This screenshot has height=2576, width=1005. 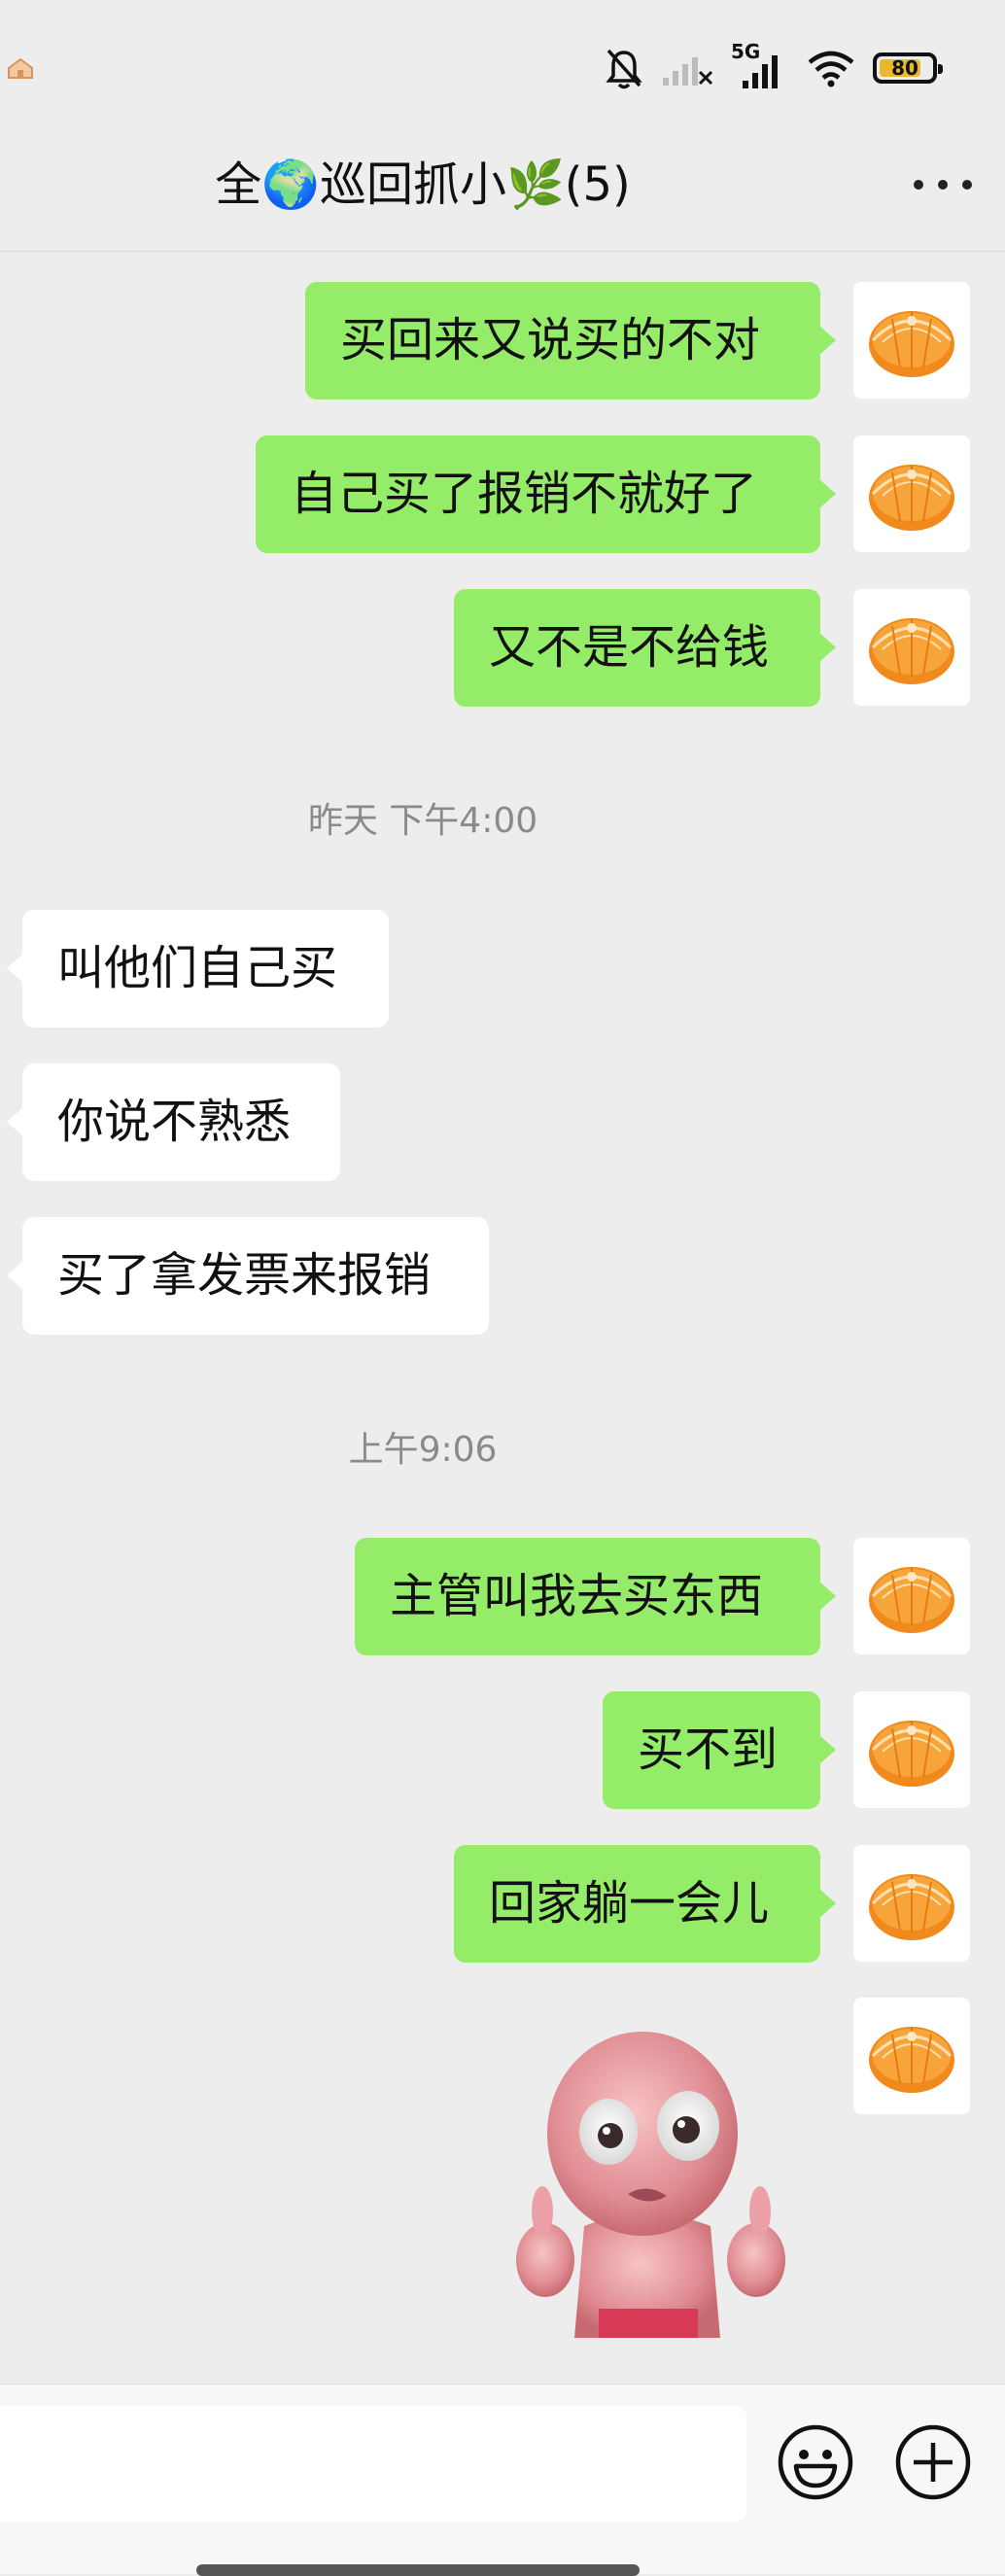 I want to click on chat-title: 全🌍巡回抓小🌿(5), so click(x=423, y=184).